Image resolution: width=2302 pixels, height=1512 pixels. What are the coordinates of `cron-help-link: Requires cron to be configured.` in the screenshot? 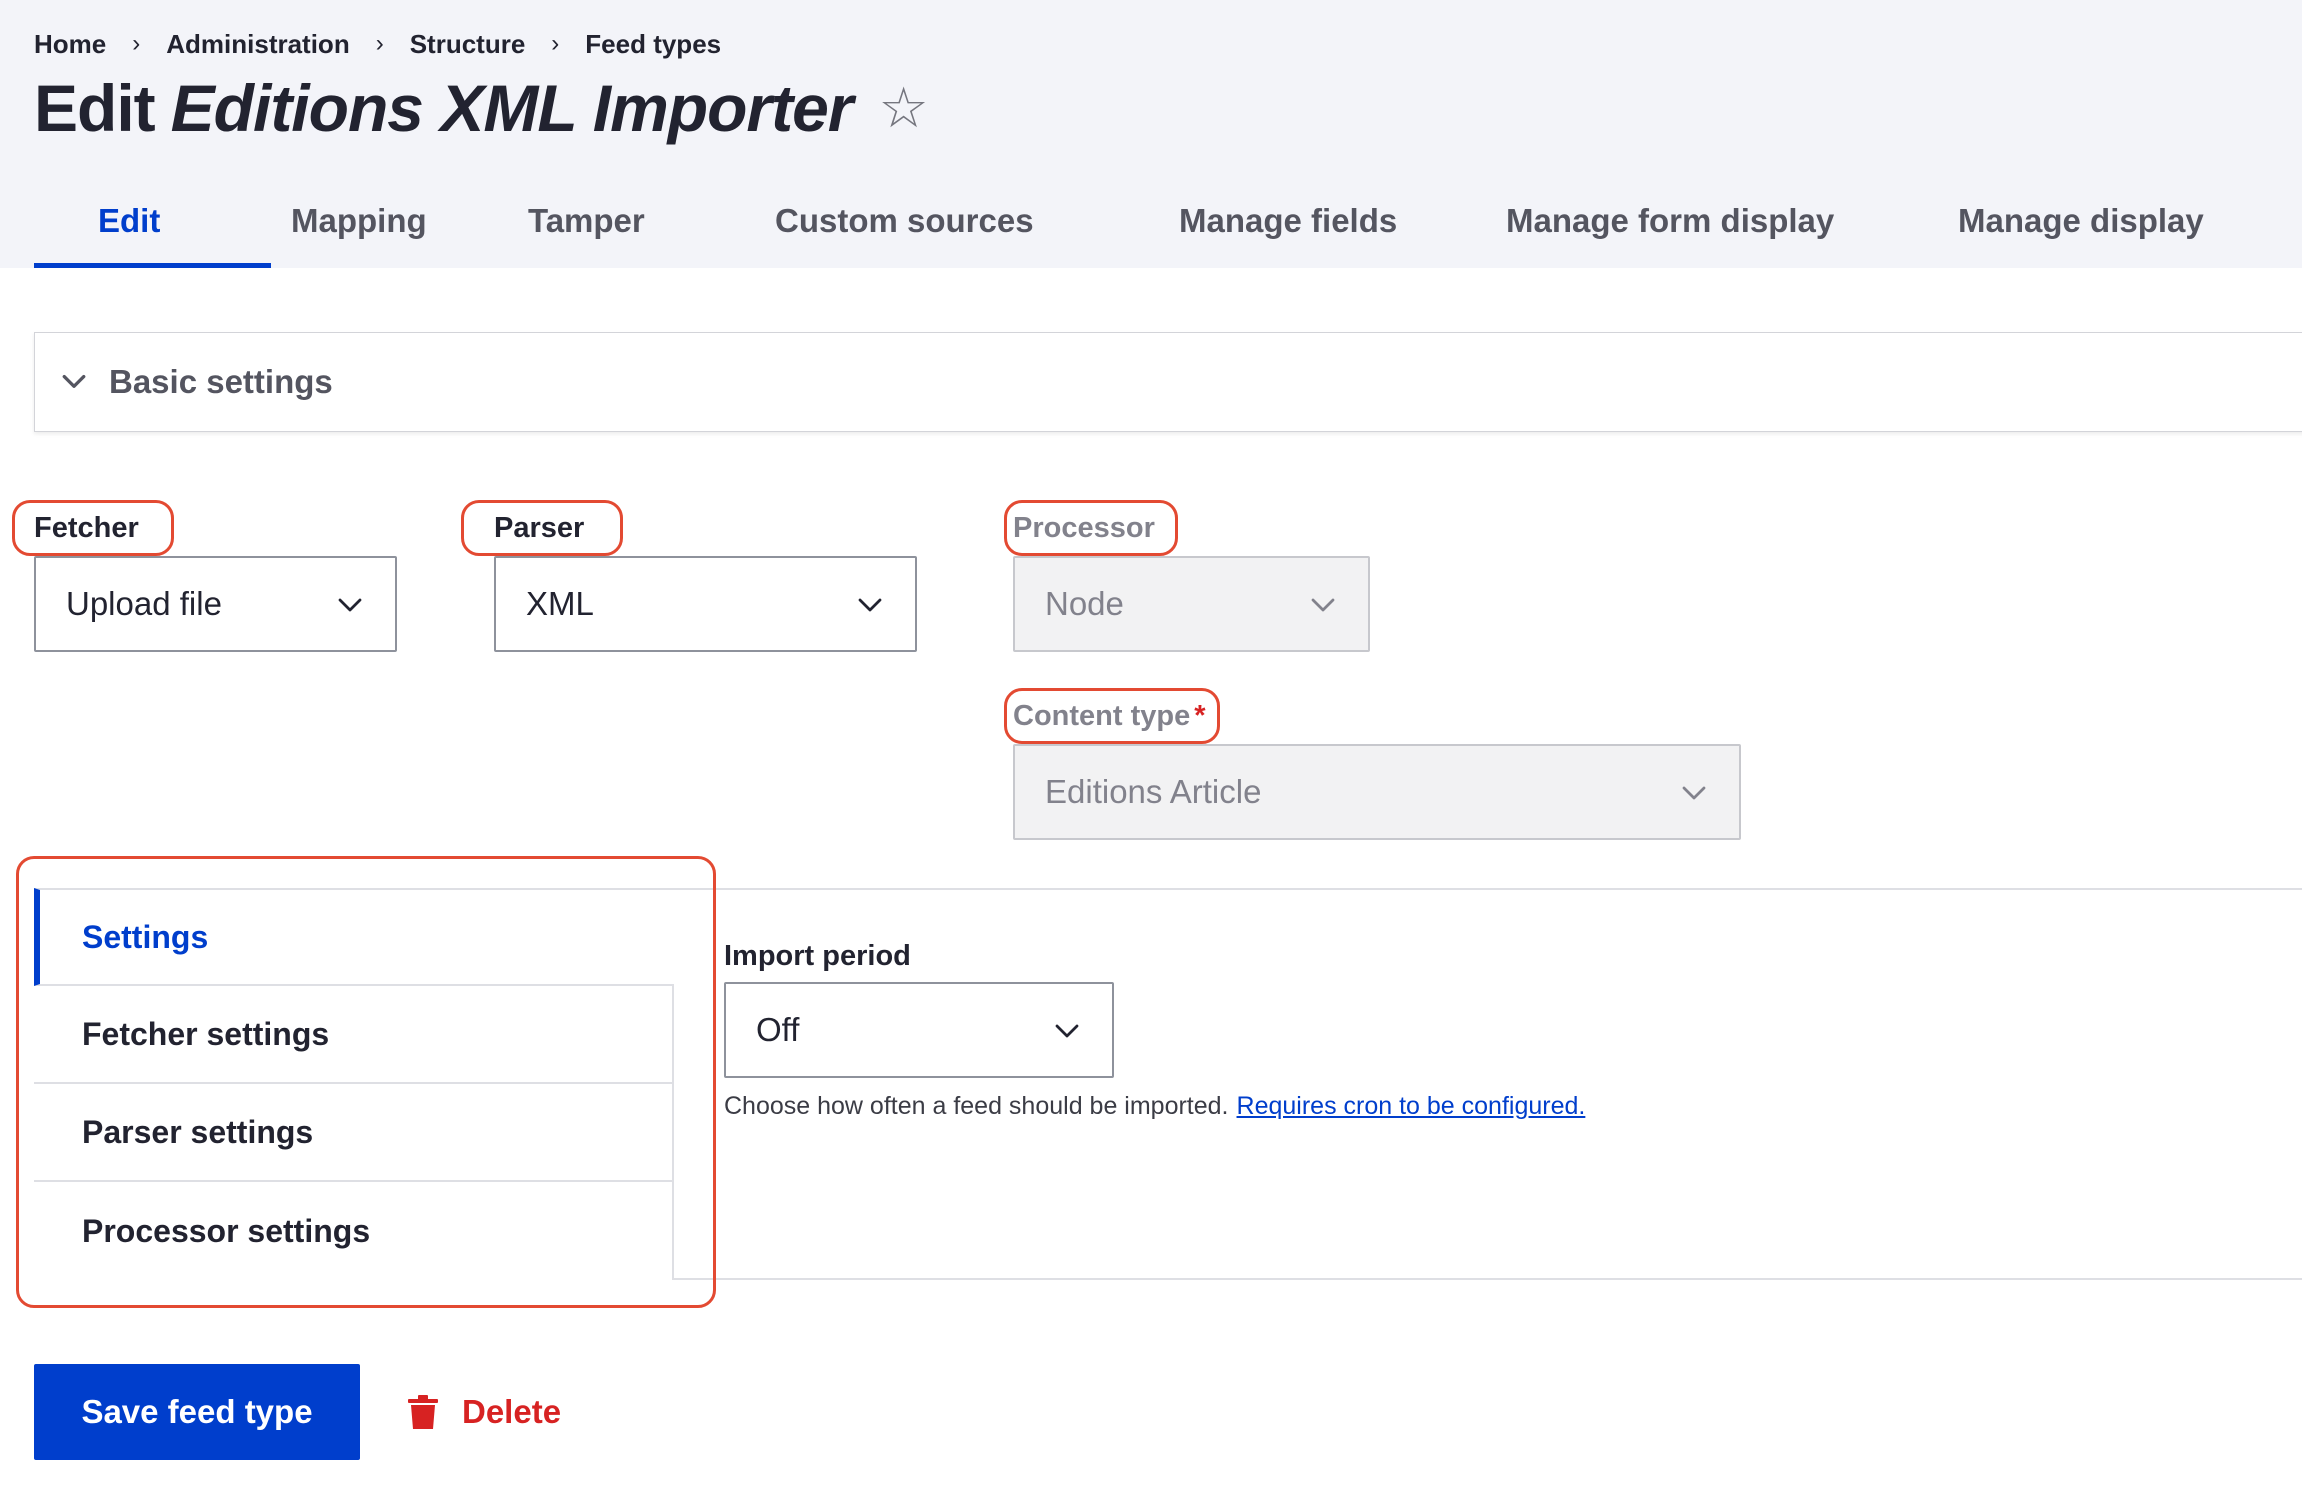 It's located at (1411, 1106).